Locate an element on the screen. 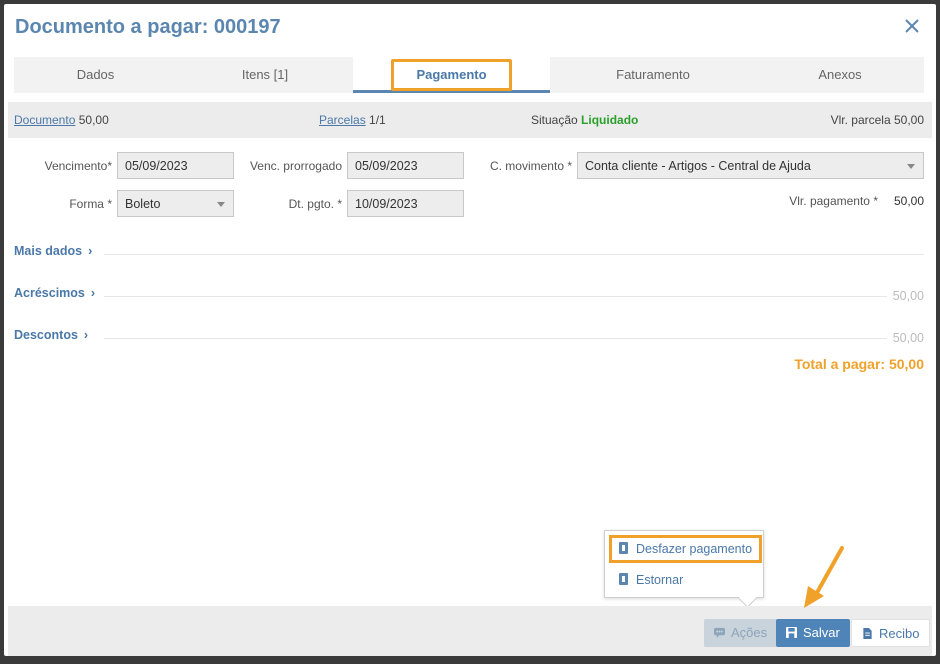 This screenshot has width=940, height=664. total-a-pagar: Total a pagar: 50,00 is located at coordinates (859, 364).